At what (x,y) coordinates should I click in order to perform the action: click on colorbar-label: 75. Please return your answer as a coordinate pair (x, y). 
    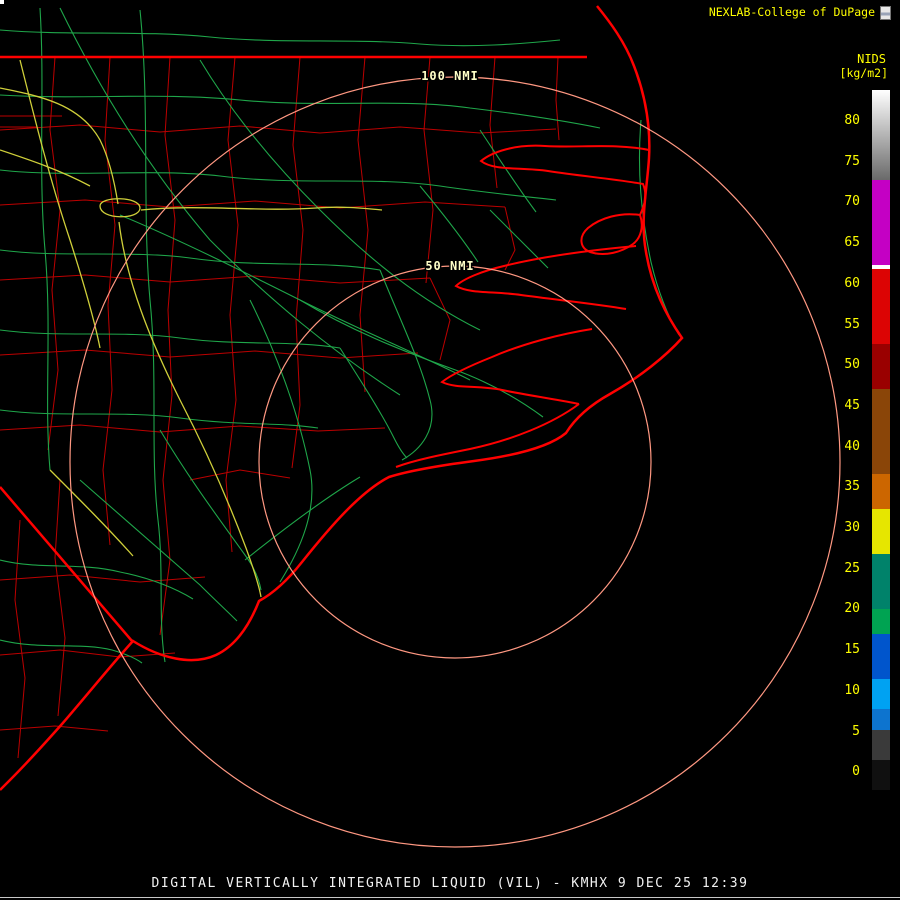
    Looking at the image, I should click on (852, 161).